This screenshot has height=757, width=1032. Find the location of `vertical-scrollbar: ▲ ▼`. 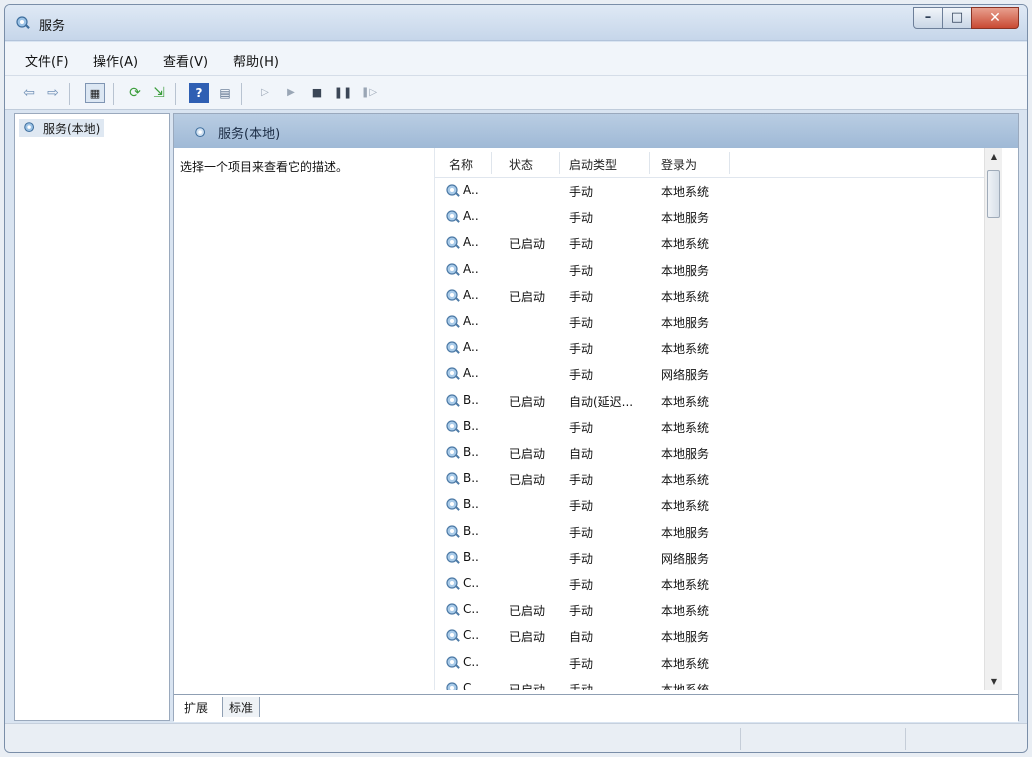

vertical-scrollbar: ▲ ▼ is located at coordinates (993, 419).